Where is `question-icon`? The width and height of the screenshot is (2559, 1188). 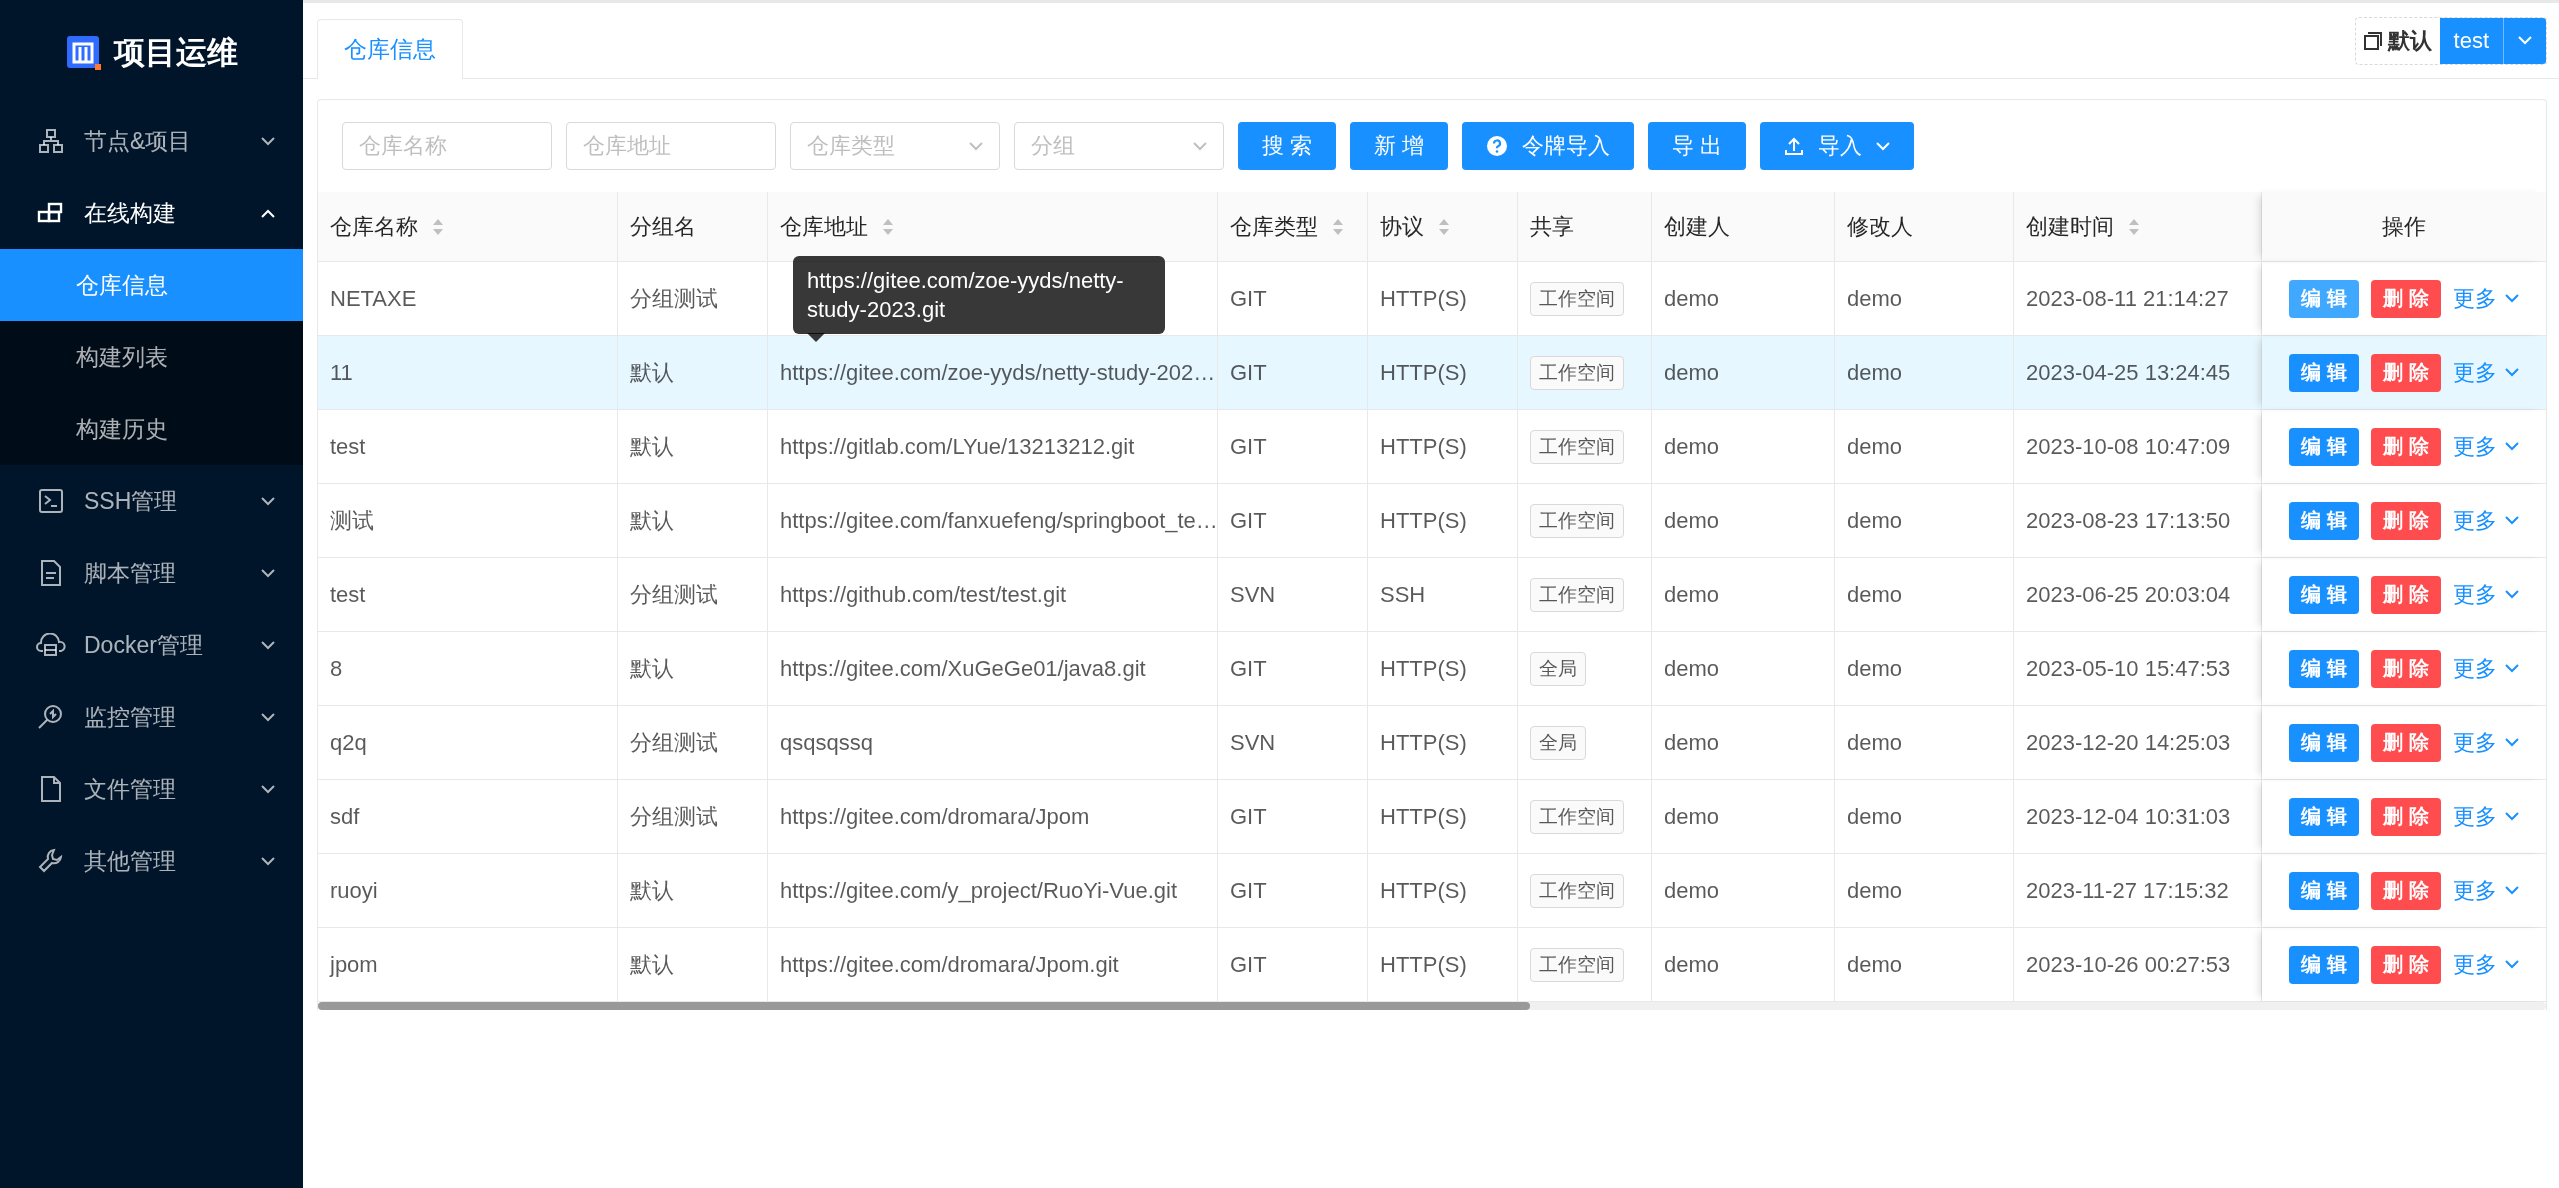 question-icon is located at coordinates (1497, 146).